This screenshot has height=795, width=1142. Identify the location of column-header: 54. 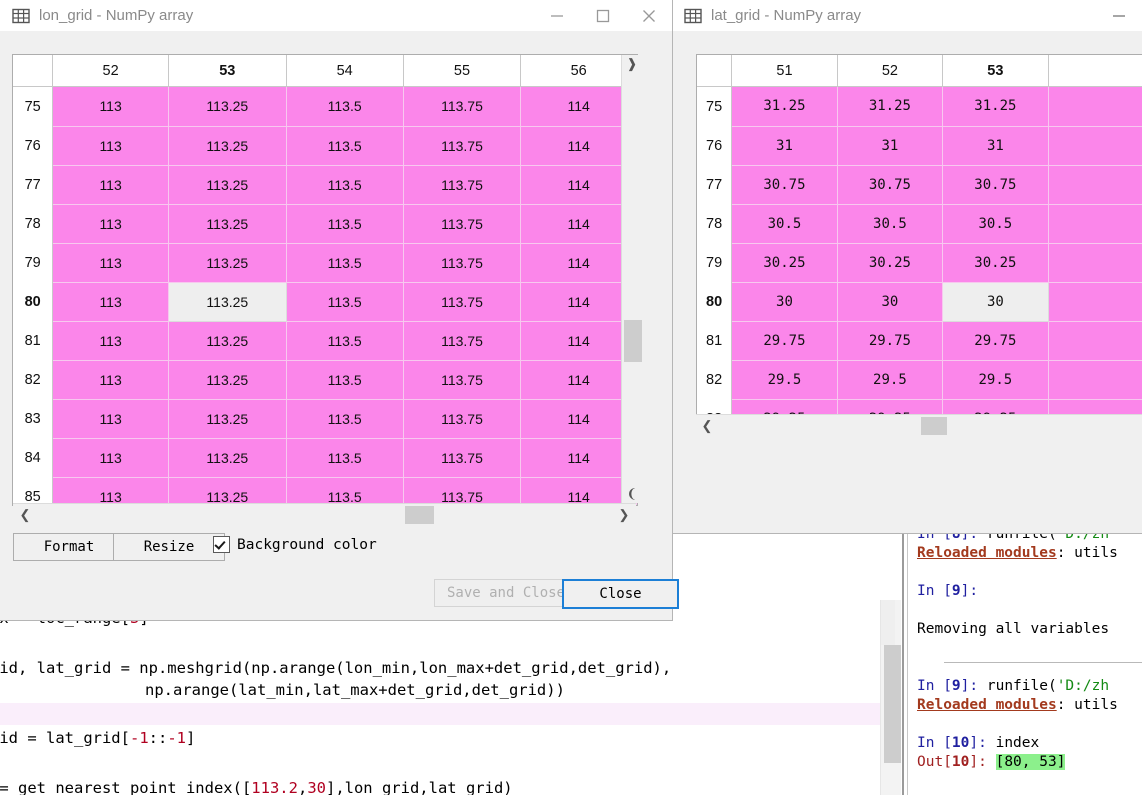
(345, 71).